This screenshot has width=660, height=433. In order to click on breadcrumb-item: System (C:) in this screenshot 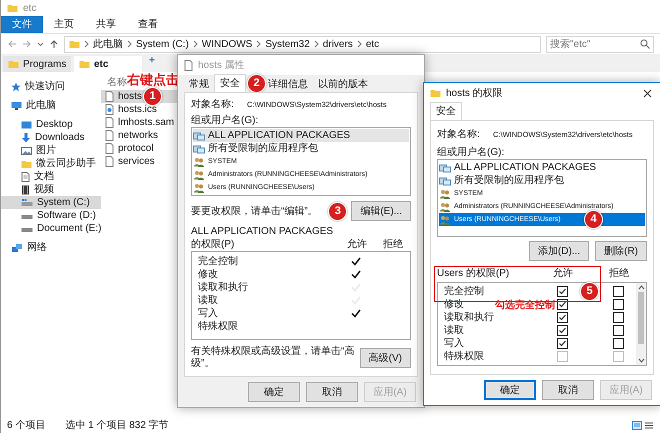, I will do `click(162, 44)`.